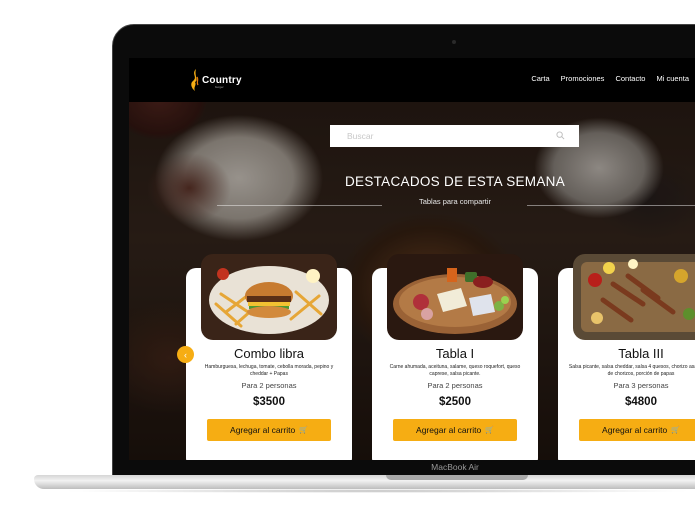  What do you see at coordinates (641, 402) in the screenshot?
I see `product-price: $4800` at bounding box center [641, 402].